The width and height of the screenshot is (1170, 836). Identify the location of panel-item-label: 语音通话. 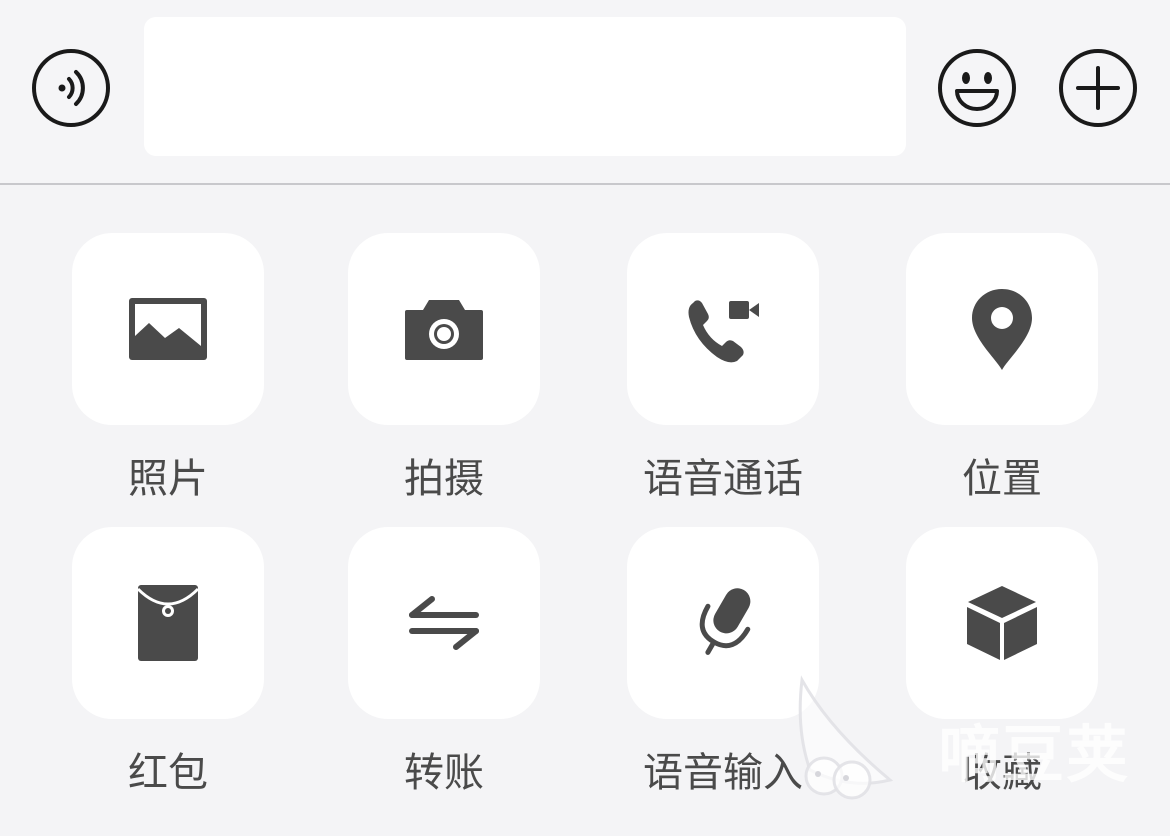
(723, 479).